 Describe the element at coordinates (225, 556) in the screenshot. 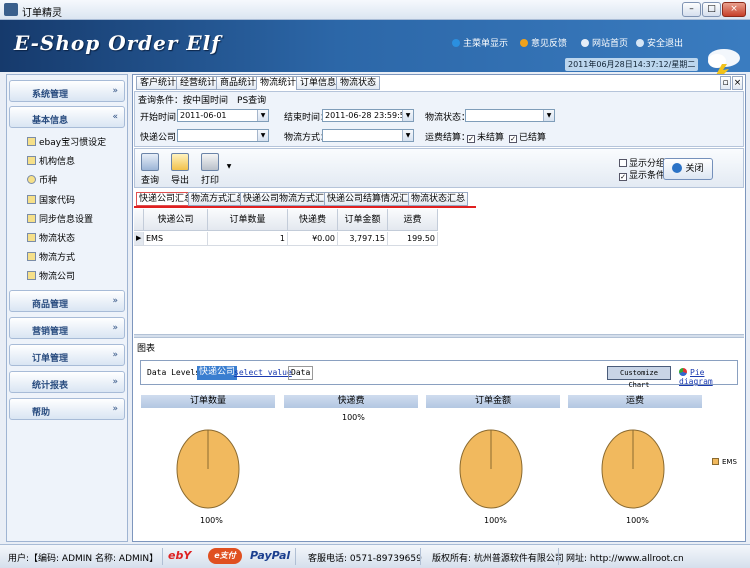

I see `alipay-logo-icon: e支付` at that location.